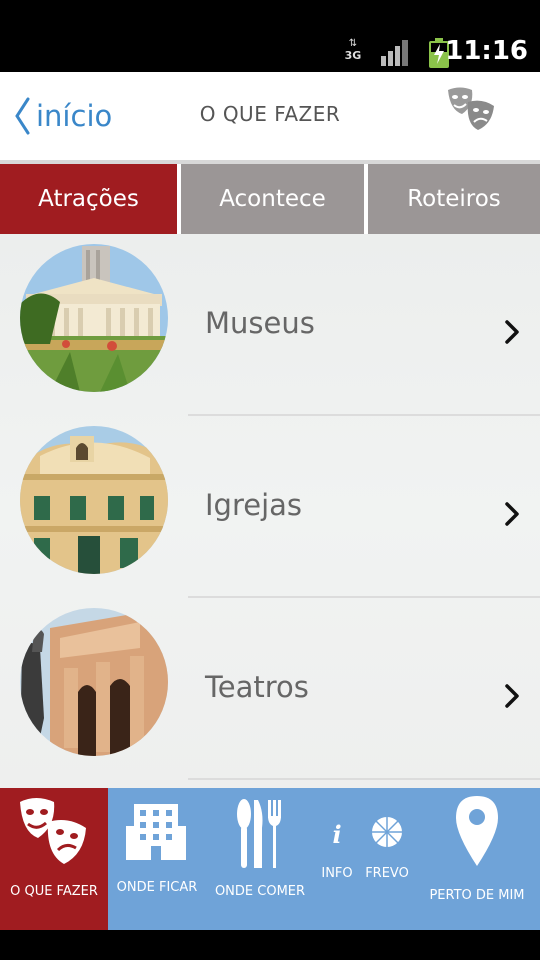 This screenshot has height=960, width=540. Describe the element at coordinates (270, 116) in the screenshot. I see `header: início O QUE FAZER` at that location.